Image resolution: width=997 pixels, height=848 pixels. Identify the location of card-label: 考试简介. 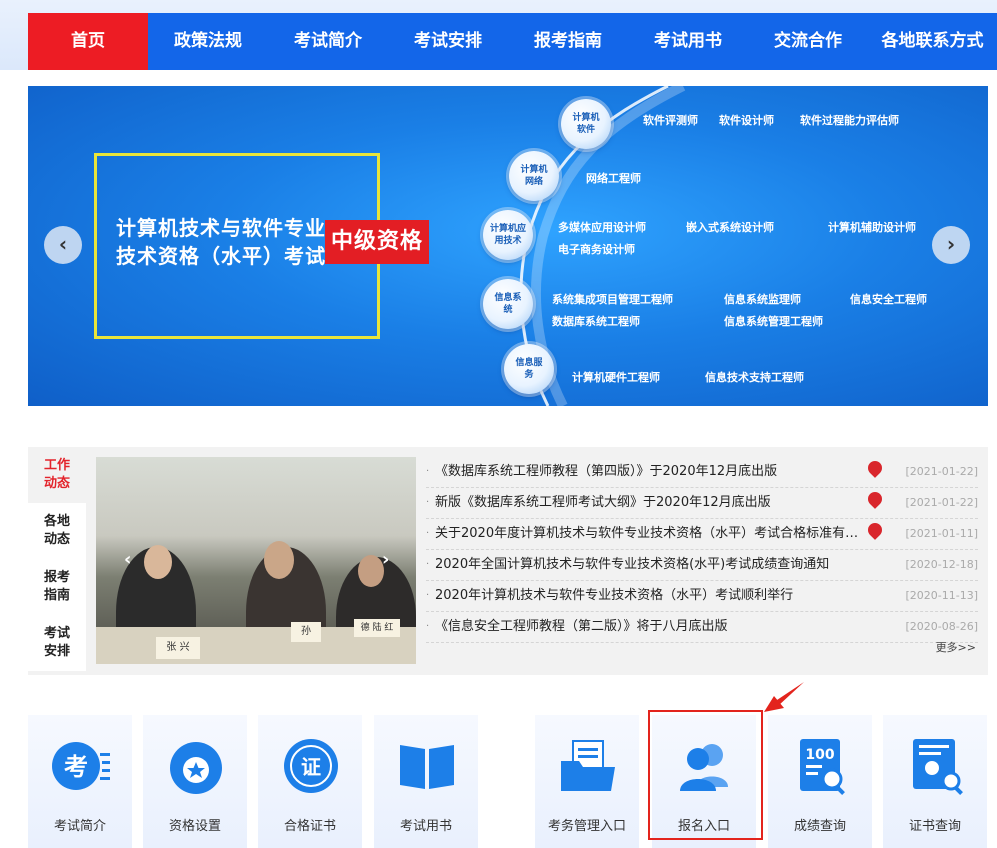
(79, 826).